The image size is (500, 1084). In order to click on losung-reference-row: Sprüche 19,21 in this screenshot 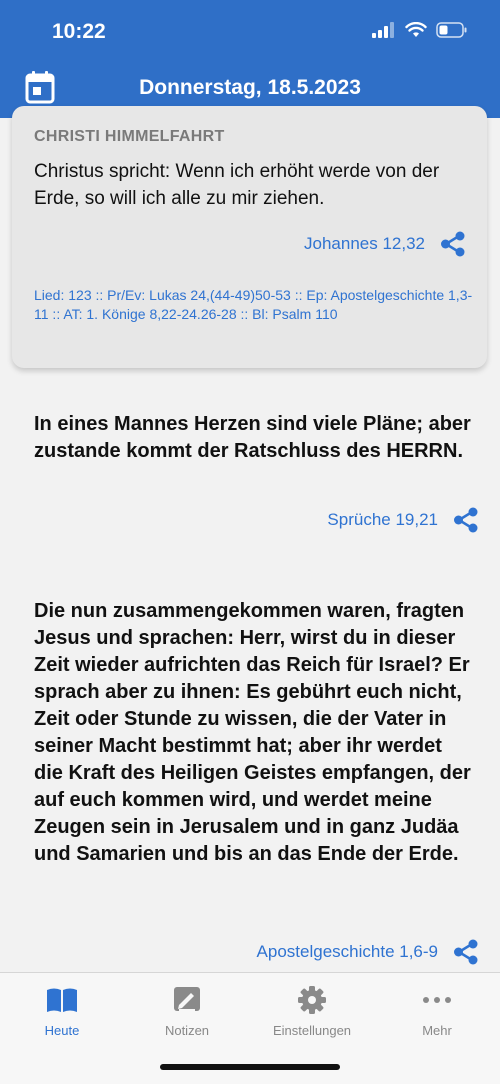, I will do `click(403, 520)`.